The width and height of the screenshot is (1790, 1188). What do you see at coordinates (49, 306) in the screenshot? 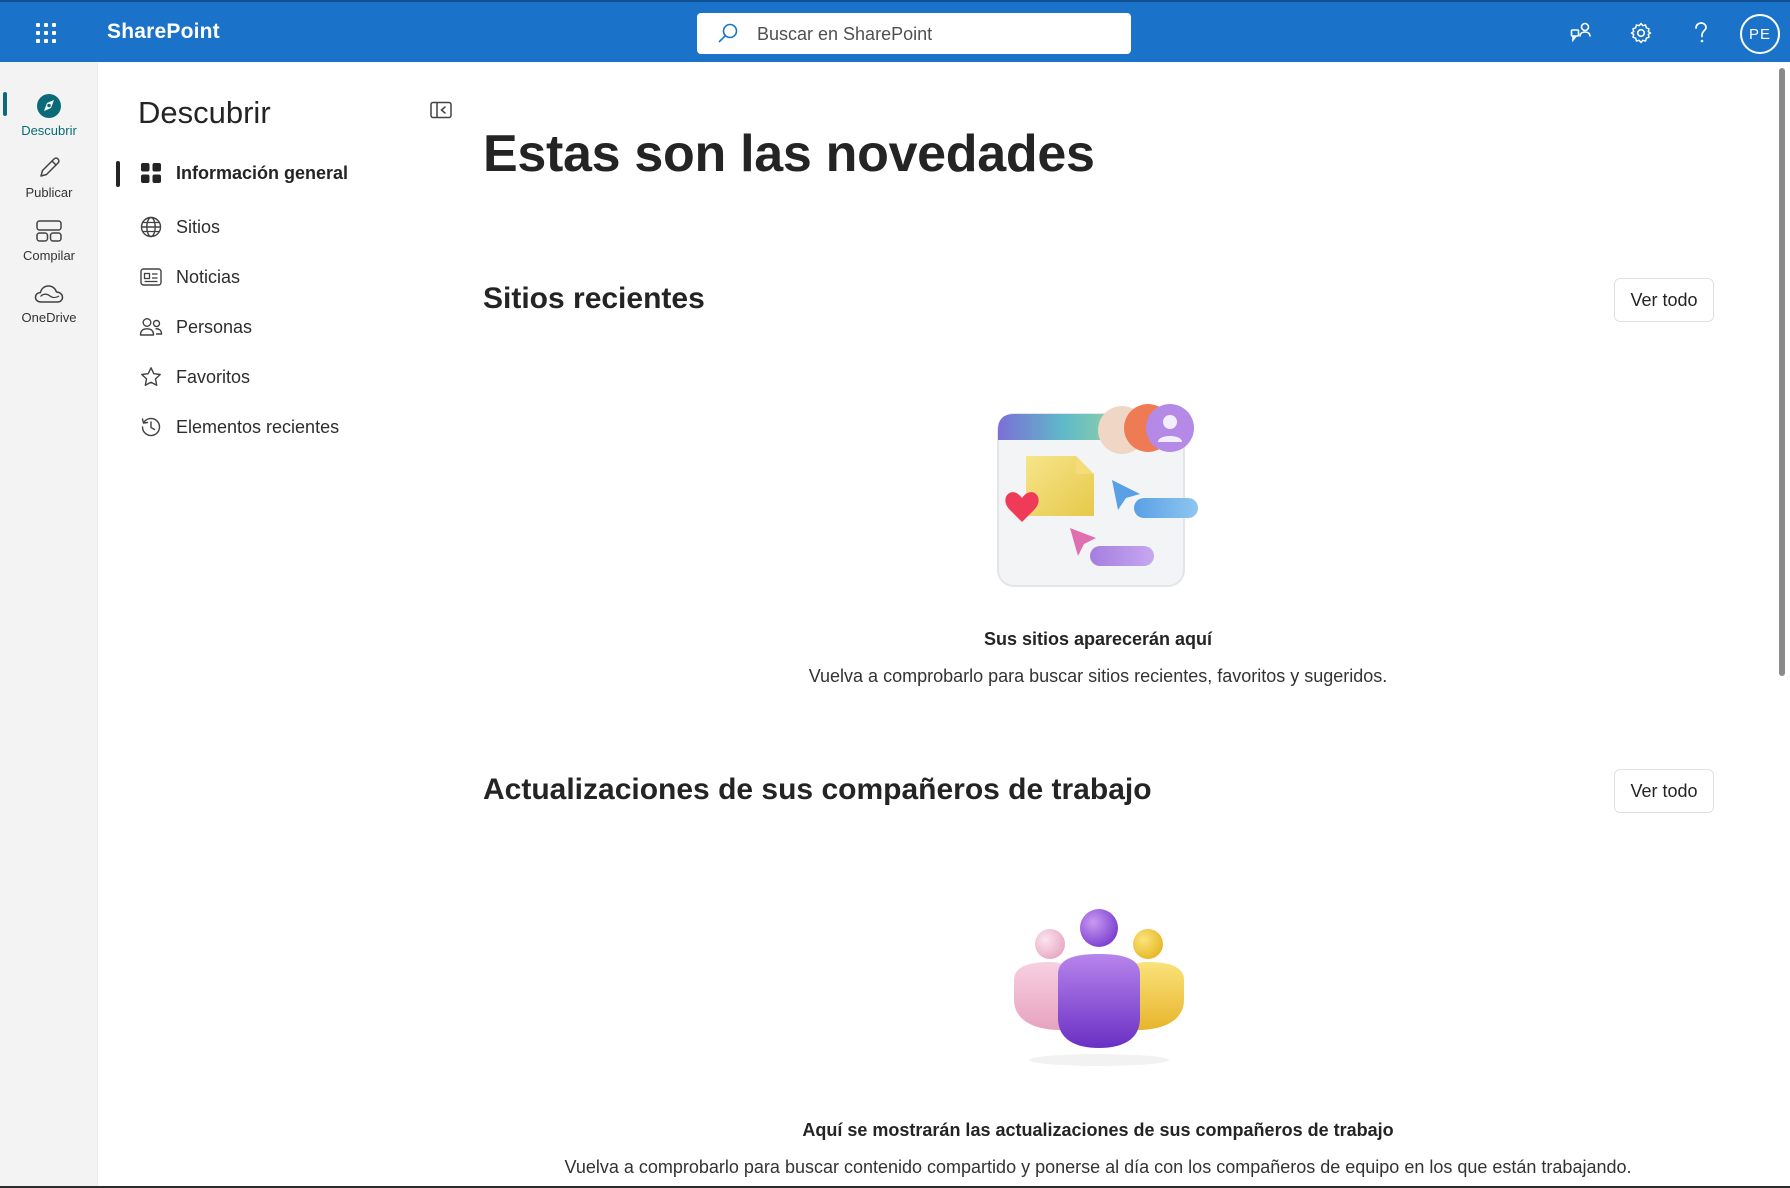
I see `rail-item-onedrive: OneDrive` at bounding box center [49, 306].